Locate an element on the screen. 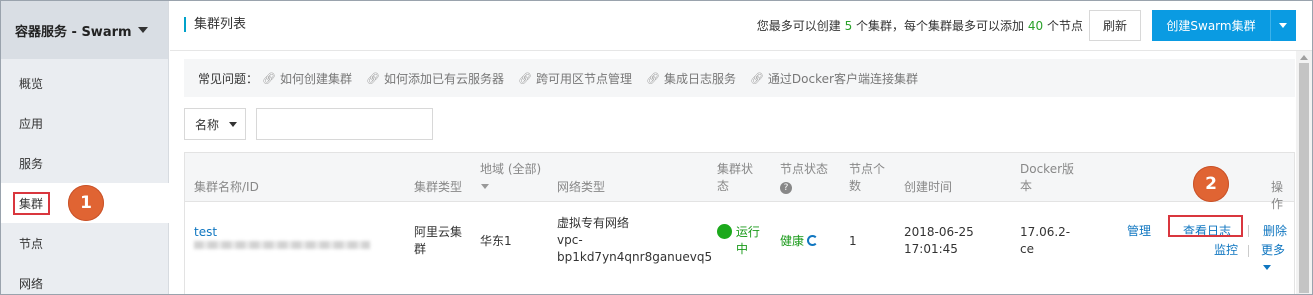  sidebar-item-label: 概览 is located at coordinates (31, 83).